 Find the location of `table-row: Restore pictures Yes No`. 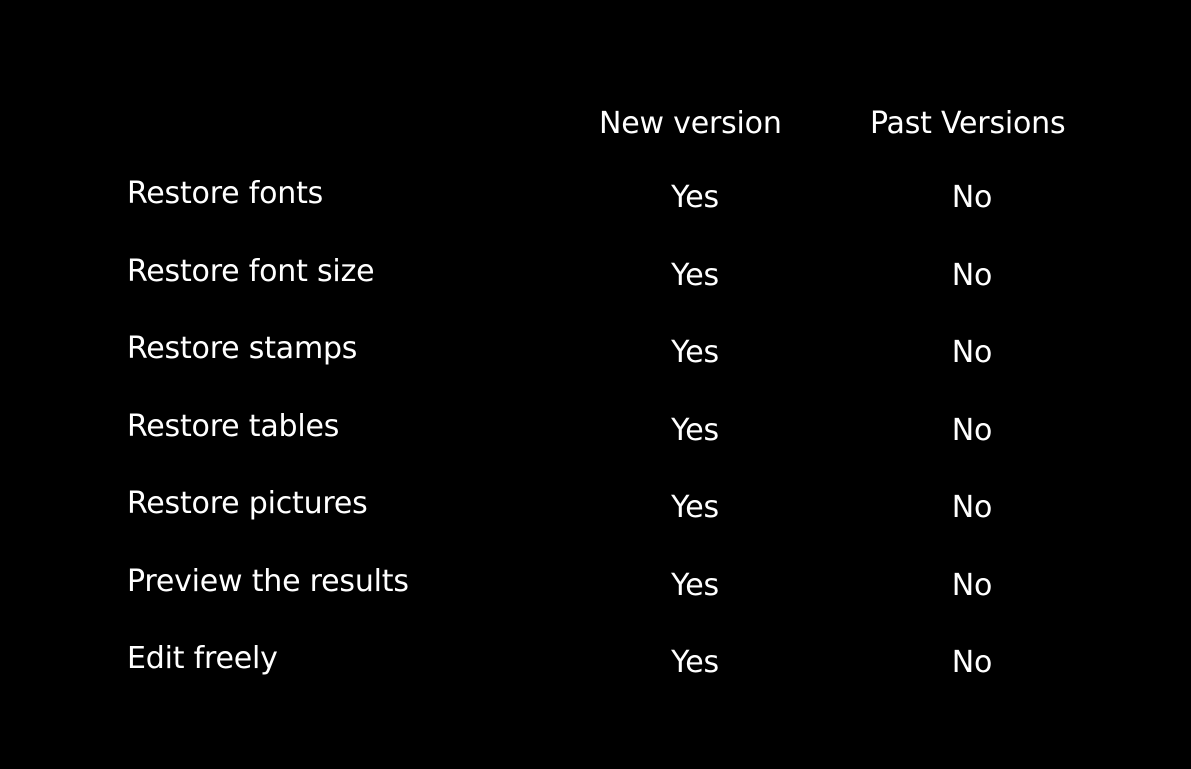

table-row: Restore pictures Yes No is located at coordinates (595, 523).